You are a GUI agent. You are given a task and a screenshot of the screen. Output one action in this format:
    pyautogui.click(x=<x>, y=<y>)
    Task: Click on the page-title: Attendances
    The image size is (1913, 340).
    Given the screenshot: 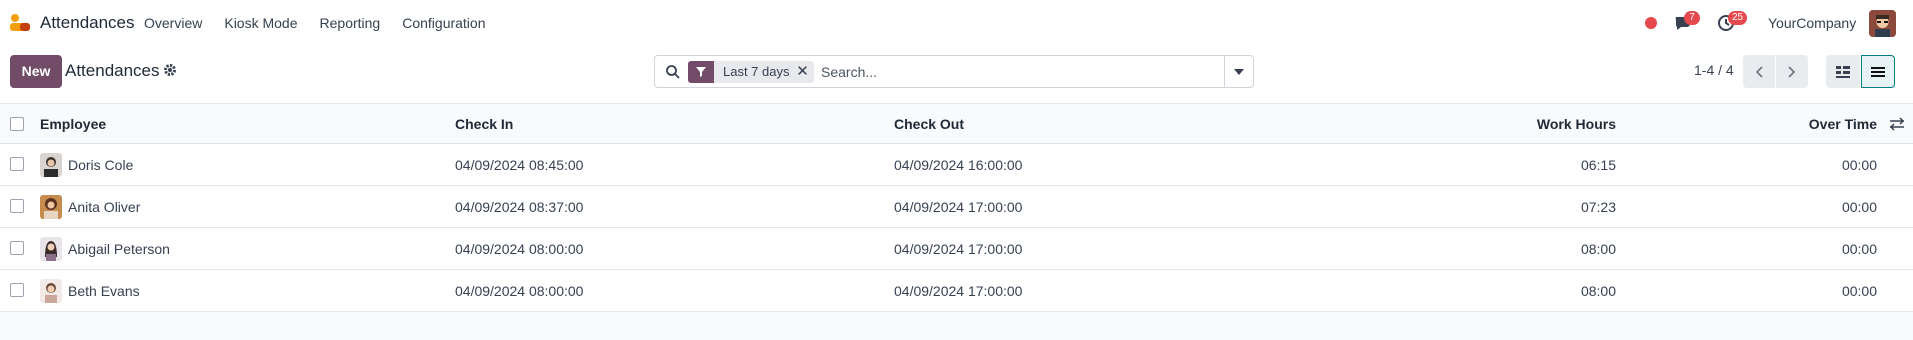 What is the action you would take?
    pyautogui.click(x=112, y=70)
    